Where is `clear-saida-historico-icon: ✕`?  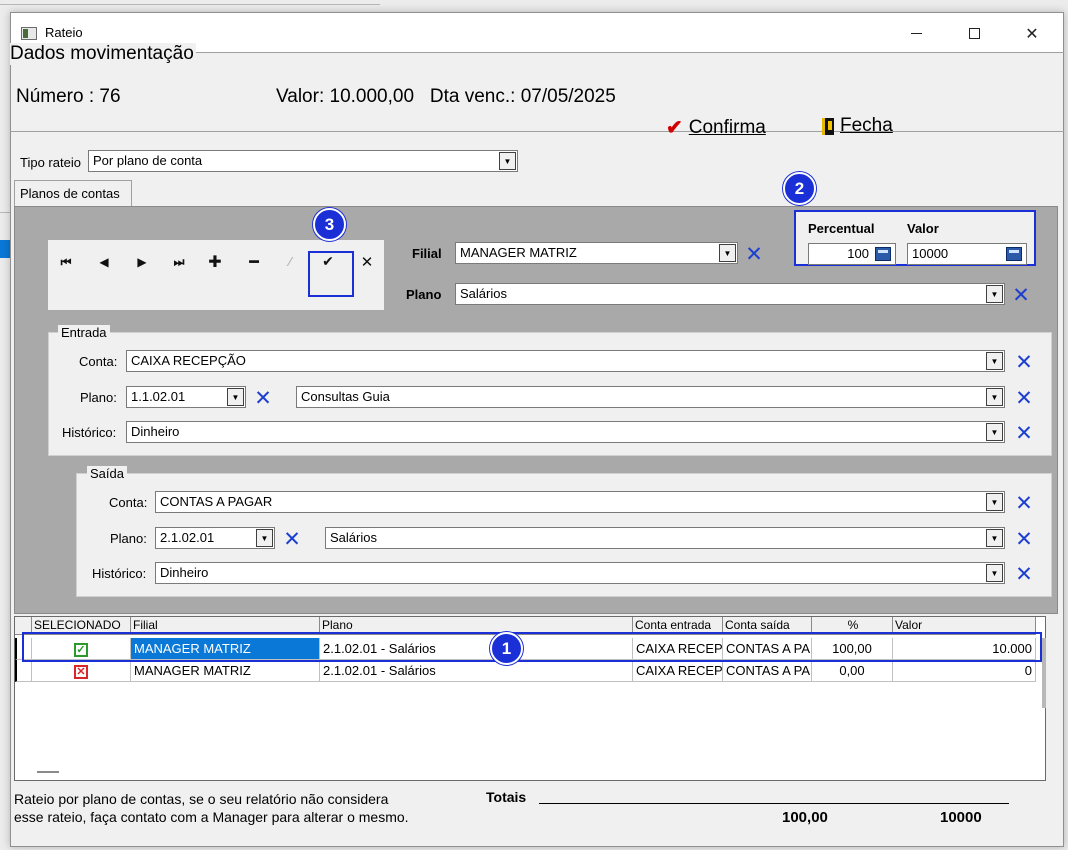 clear-saida-historico-icon: ✕ is located at coordinates (1024, 574).